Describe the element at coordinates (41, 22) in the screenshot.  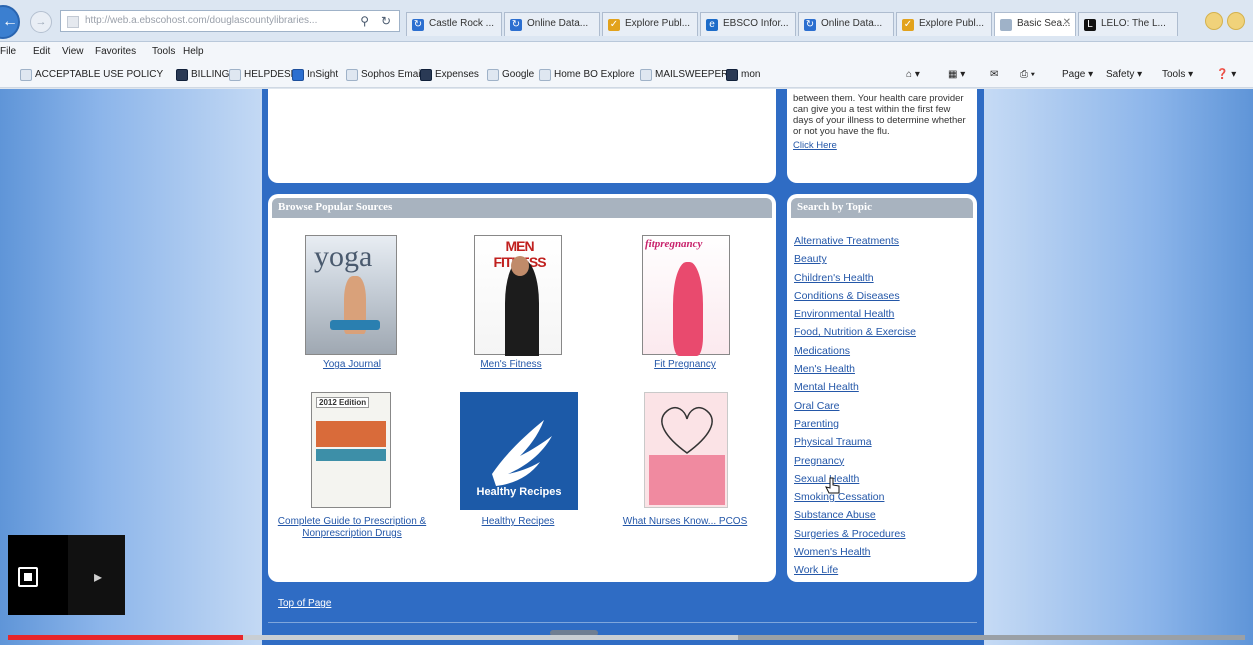
I see `forward-button: →` at that location.